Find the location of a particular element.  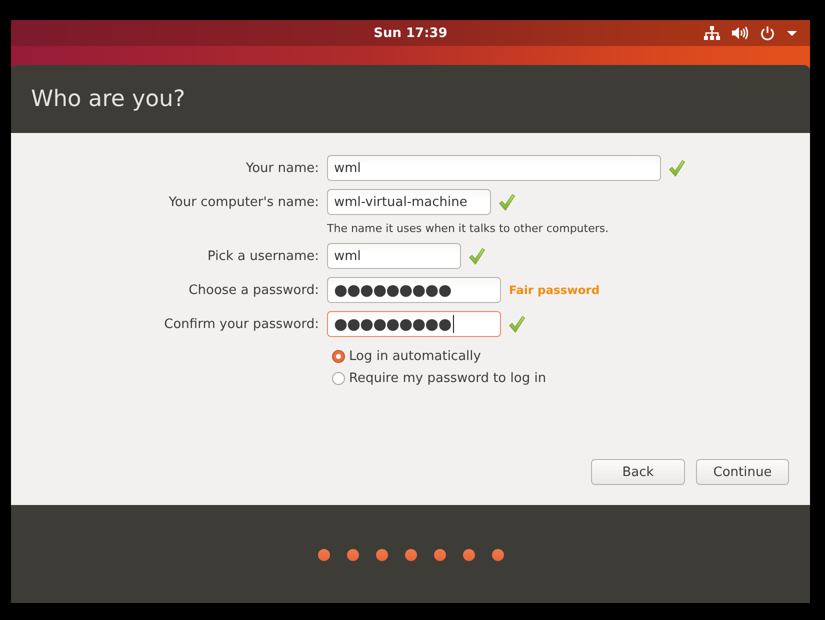

power-icon is located at coordinates (767, 33).